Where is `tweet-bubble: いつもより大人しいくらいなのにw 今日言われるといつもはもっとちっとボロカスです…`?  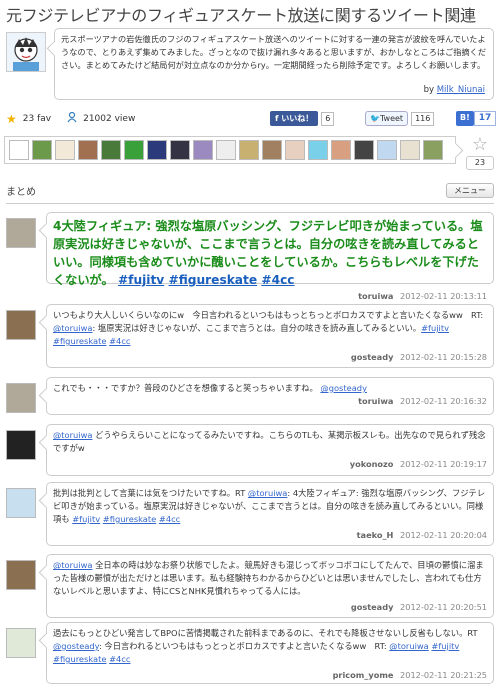 tweet-bubble: いつもより大人しいくらいなのにw 今日言われるといつもはもっとちっとボロカスです… is located at coordinates (270, 336).